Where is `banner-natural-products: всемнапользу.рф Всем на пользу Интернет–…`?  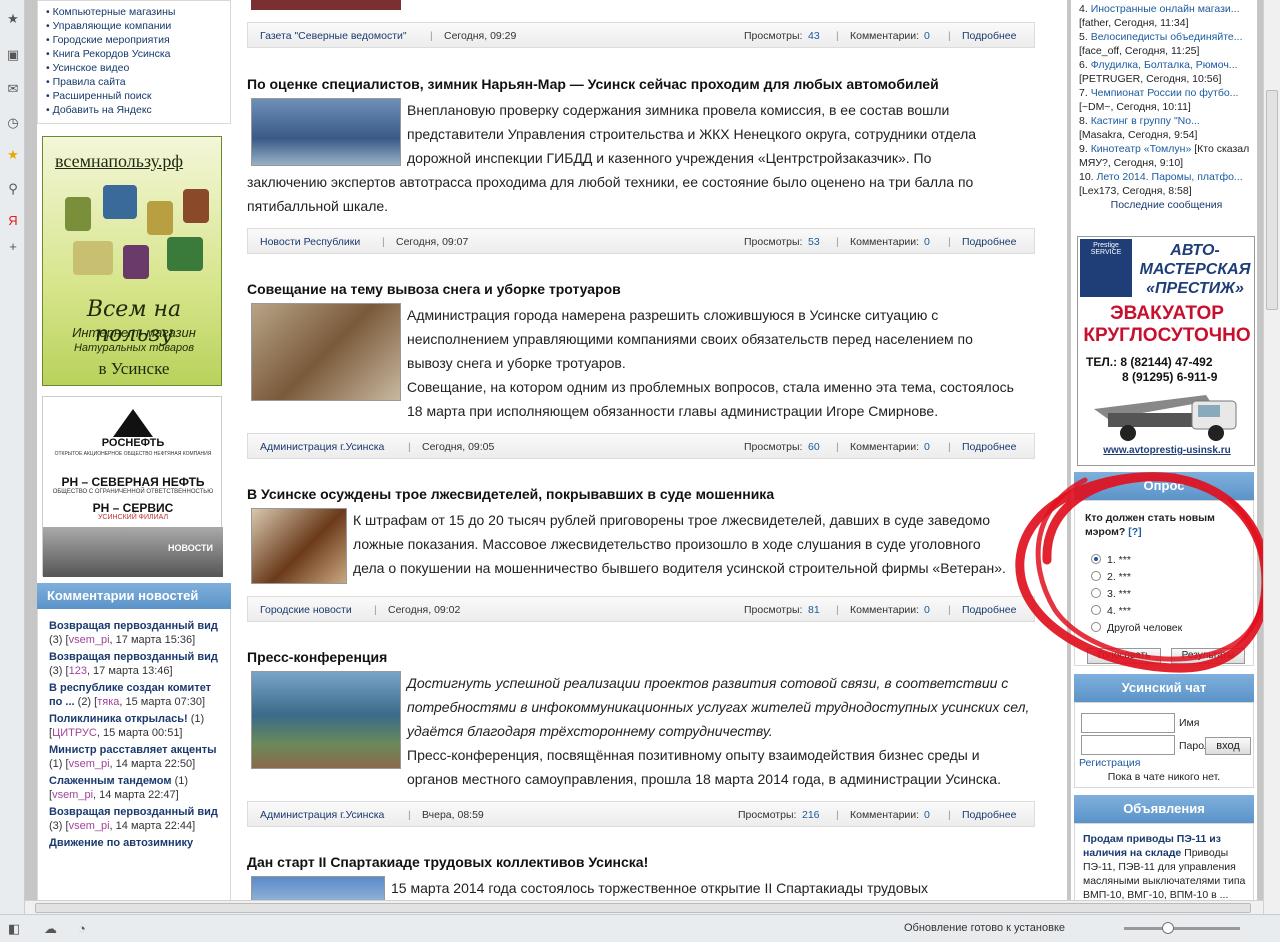
banner-natural-products: всемнапользу.рф Всем на пользу Интернет–… is located at coordinates (132, 261).